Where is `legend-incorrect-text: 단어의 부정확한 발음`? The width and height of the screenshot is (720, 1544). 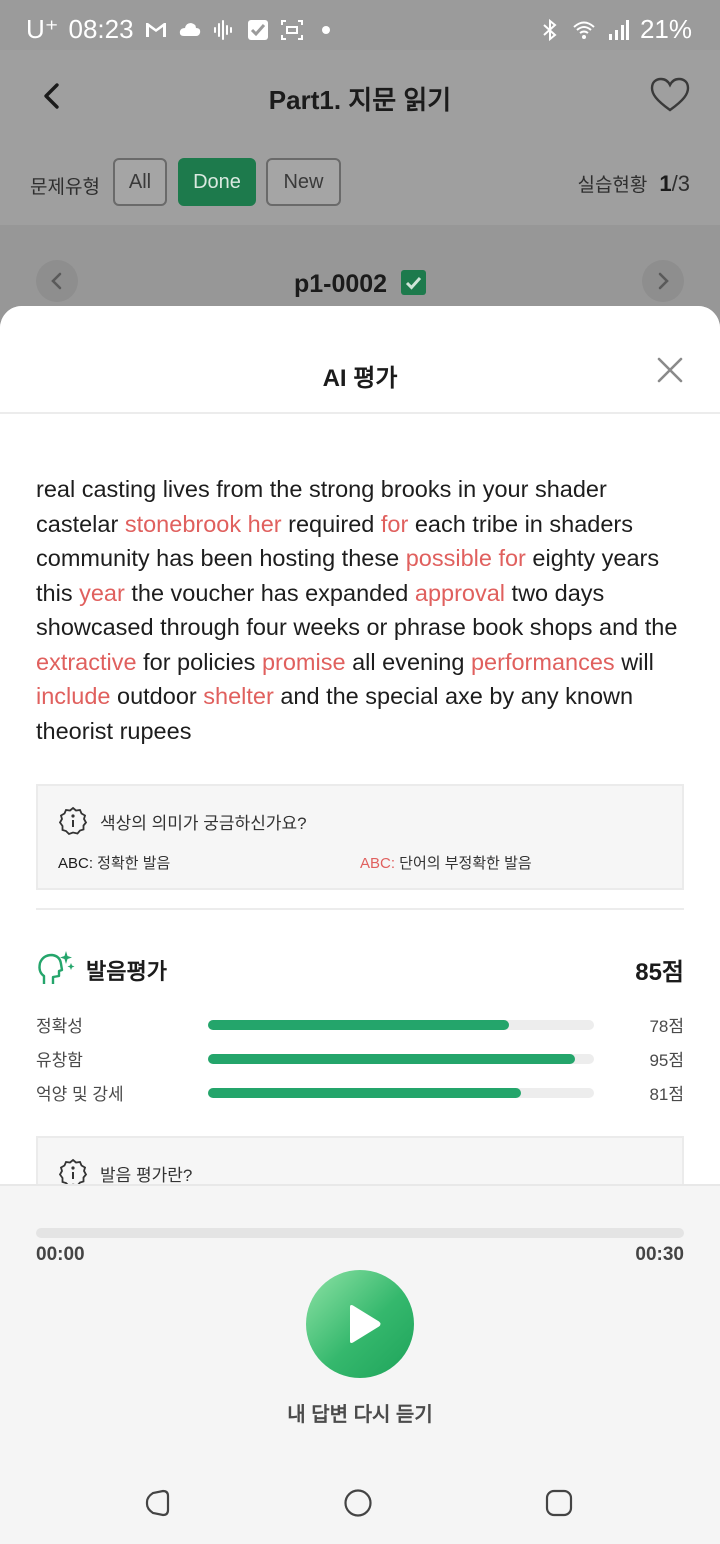
legend-incorrect-text: 단어의 부정확한 발음 is located at coordinates (463, 863).